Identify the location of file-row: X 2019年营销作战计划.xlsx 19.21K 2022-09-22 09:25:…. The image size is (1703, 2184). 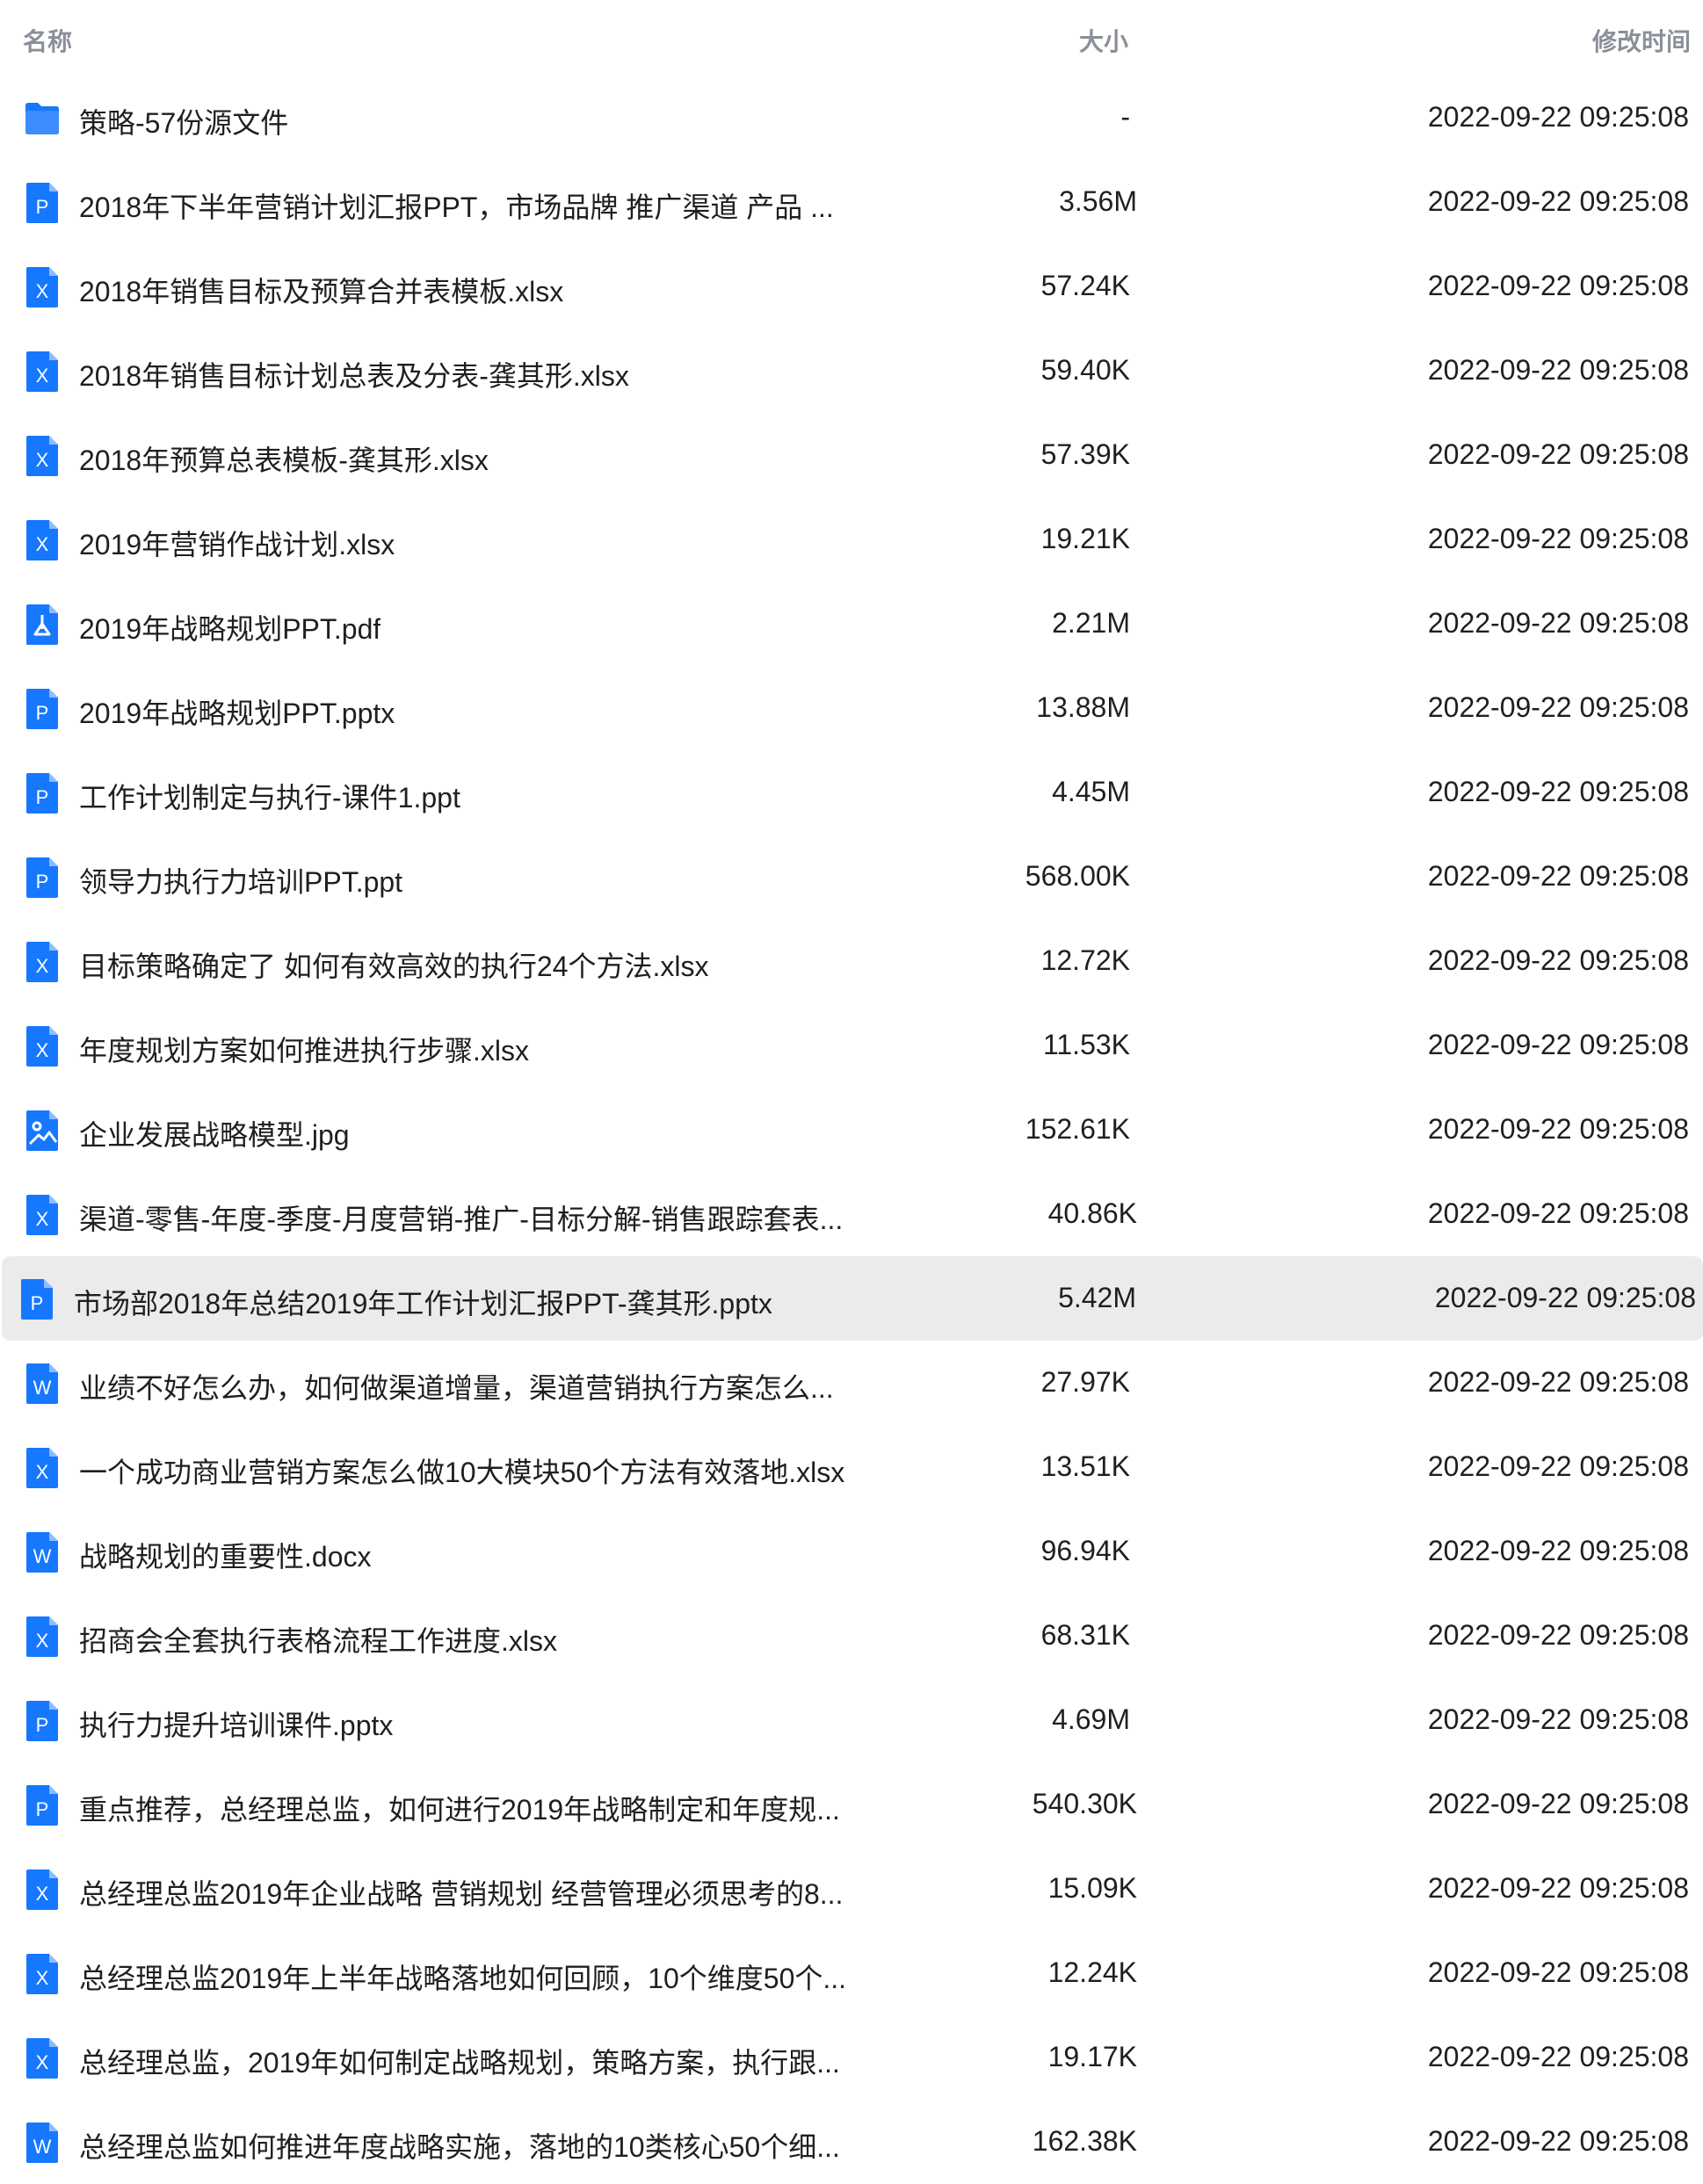
(851, 539).